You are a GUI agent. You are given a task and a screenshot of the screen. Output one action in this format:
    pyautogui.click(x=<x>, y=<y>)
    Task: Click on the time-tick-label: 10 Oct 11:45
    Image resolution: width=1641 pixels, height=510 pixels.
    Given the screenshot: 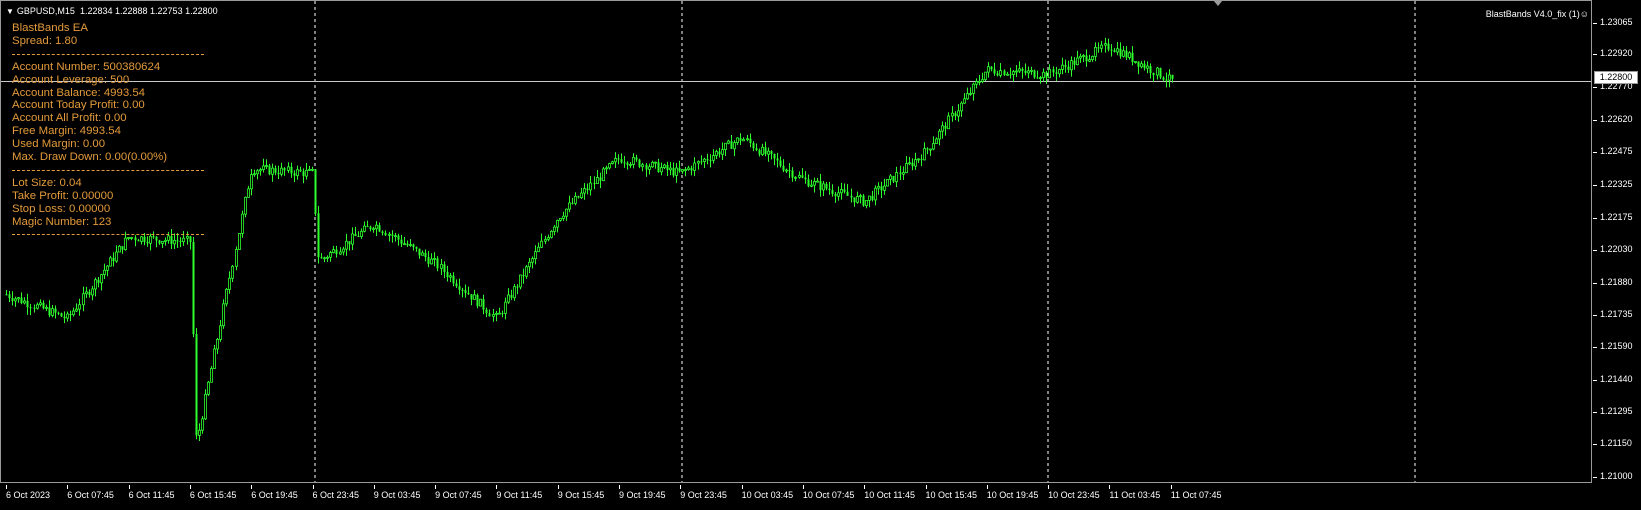 What is the action you would take?
    pyautogui.click(x=890, y=492)
    